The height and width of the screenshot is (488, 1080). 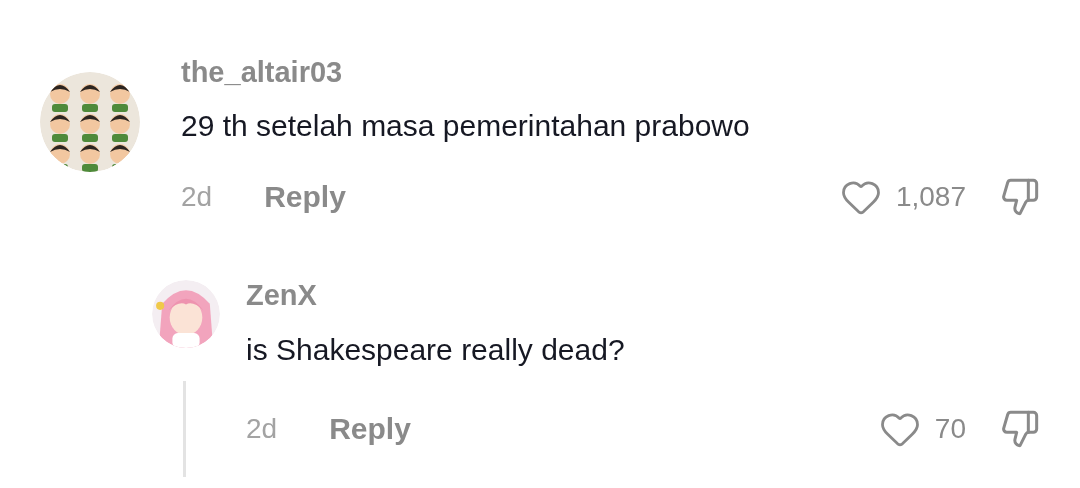 I want to click on comment-text: is Shakespeare really dead?, so click(x=436, y=350).